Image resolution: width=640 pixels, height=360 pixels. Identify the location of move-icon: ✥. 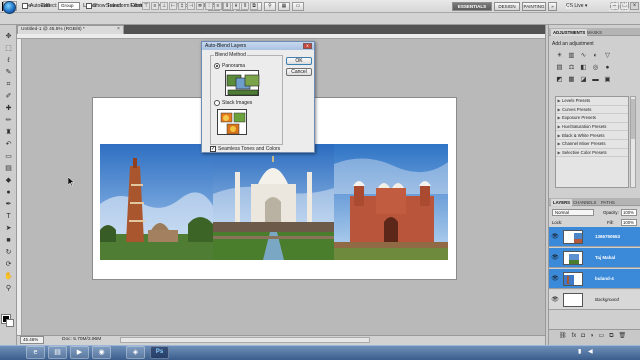
(8, 36).